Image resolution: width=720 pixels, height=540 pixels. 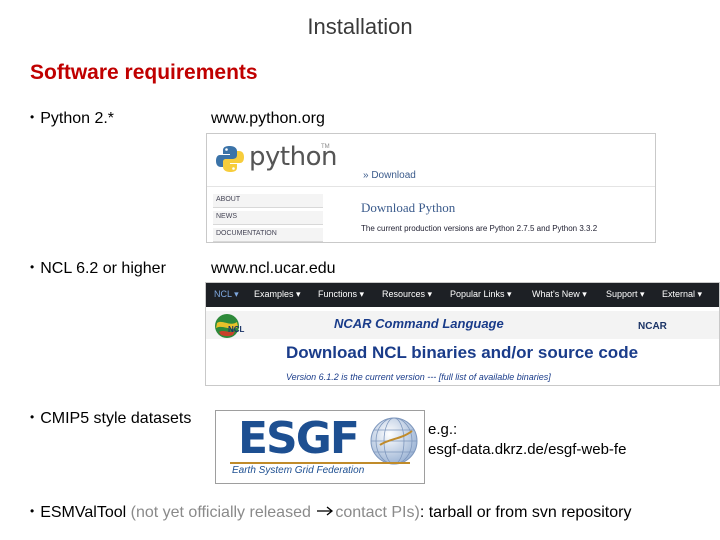 I want to click on esmvaltool-contact-note: contact PIs), so click(x=377, y=512).